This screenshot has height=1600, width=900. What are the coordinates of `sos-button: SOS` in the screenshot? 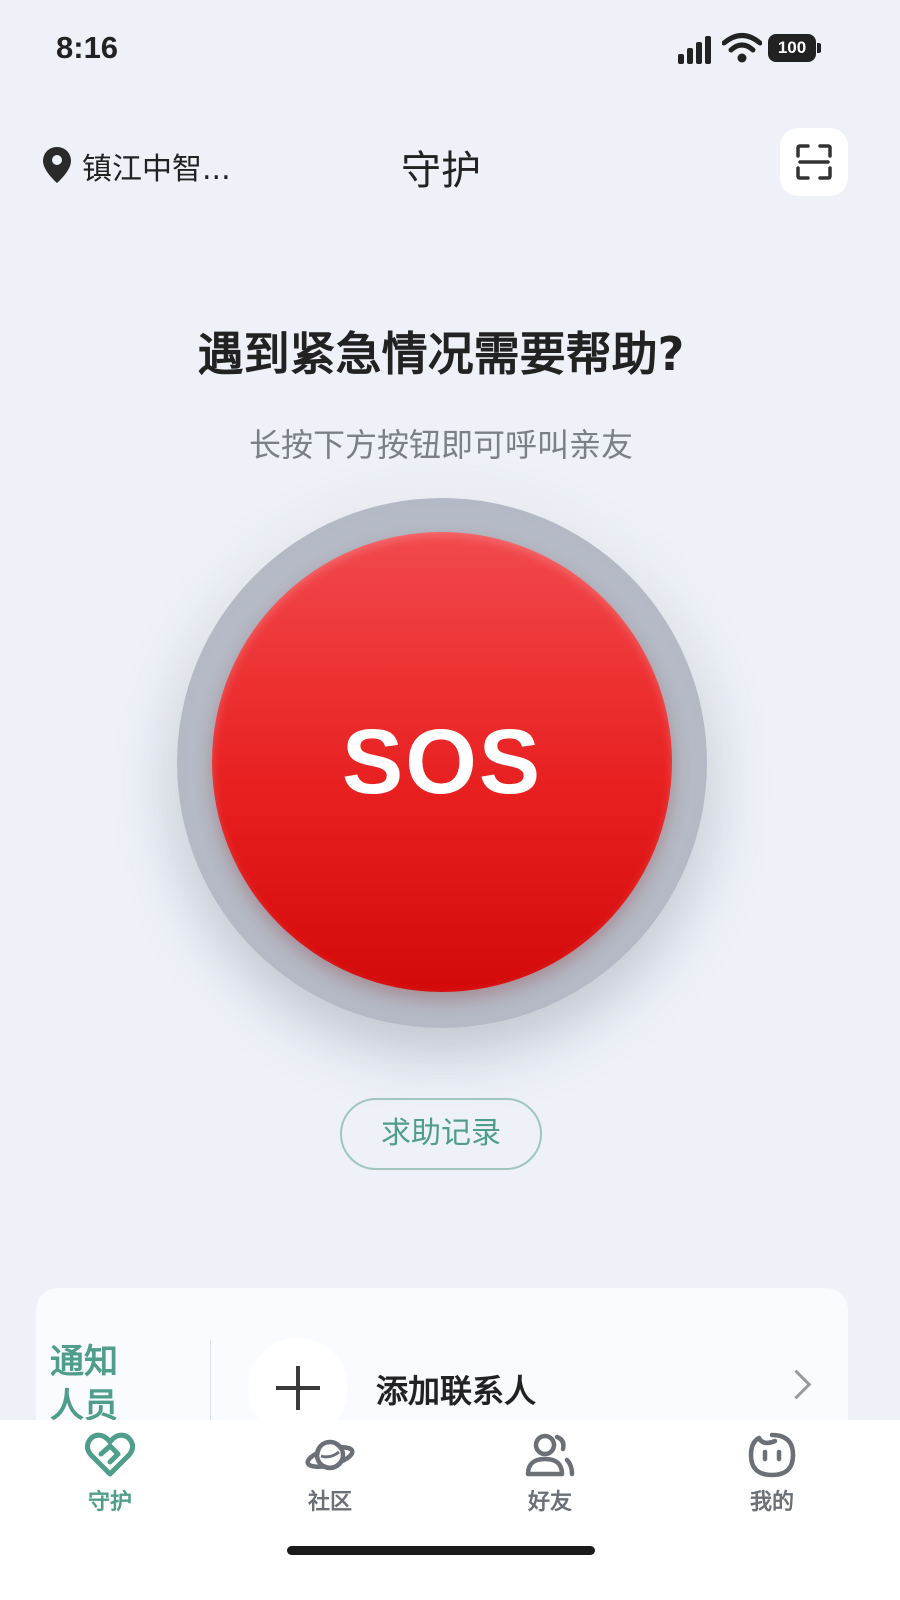 It's located at (442, 762).